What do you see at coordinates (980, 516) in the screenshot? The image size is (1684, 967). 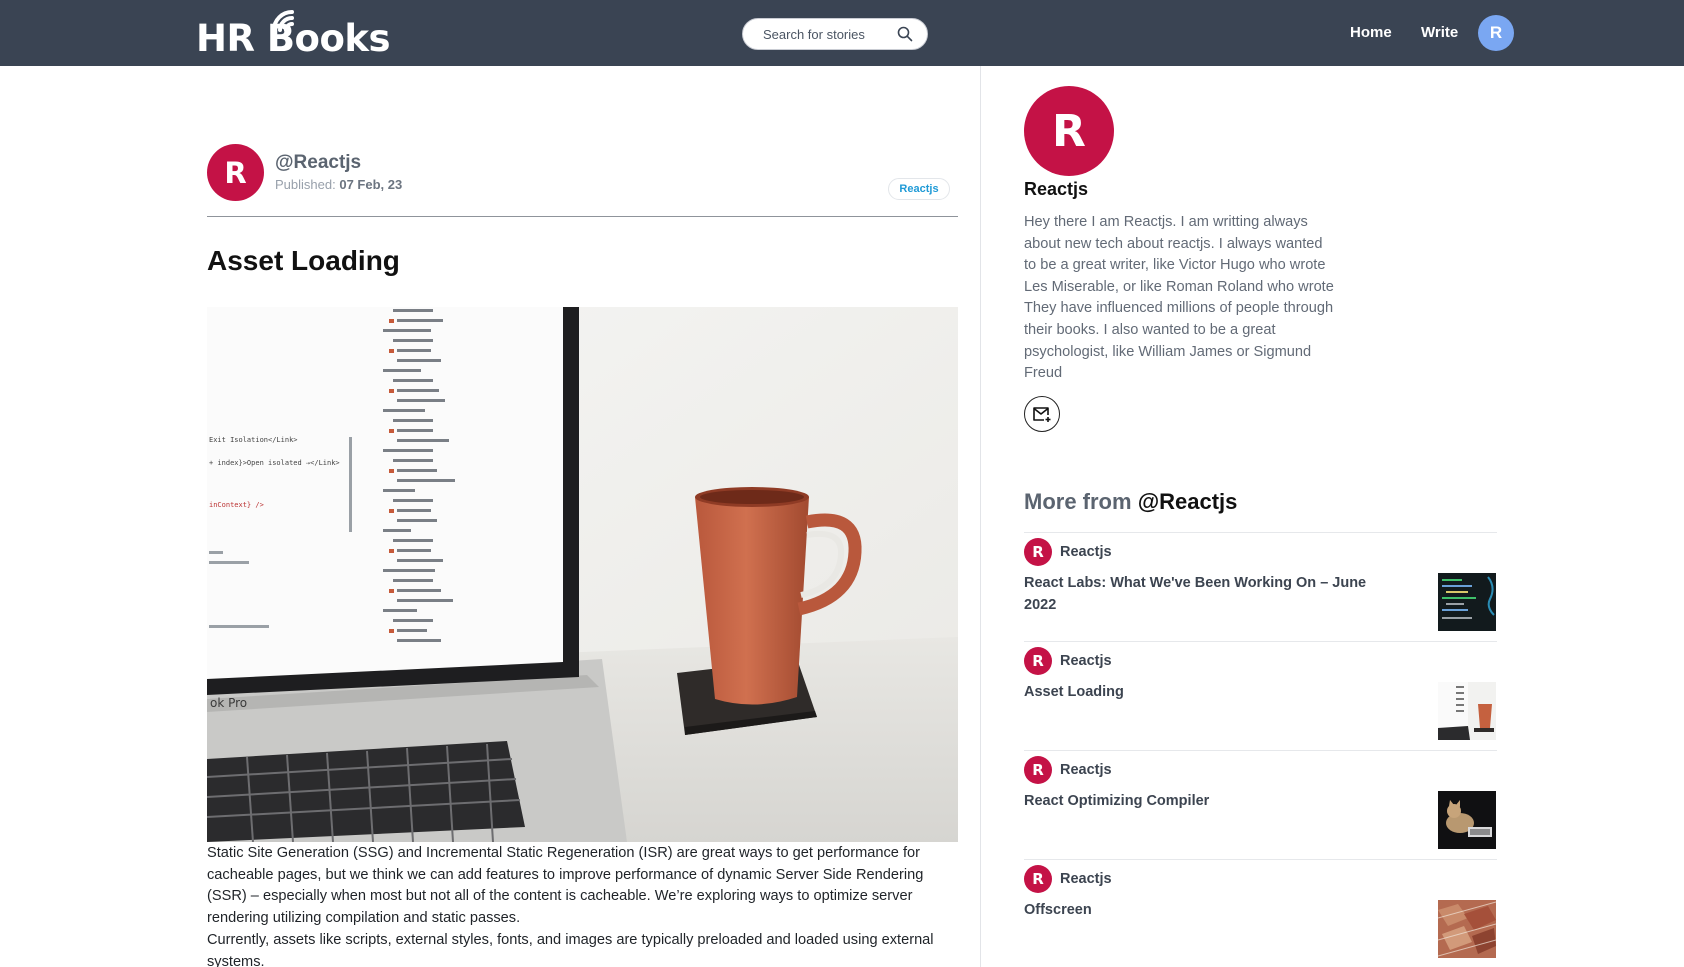 I see `column-divider` at bounding box center [980, 516].